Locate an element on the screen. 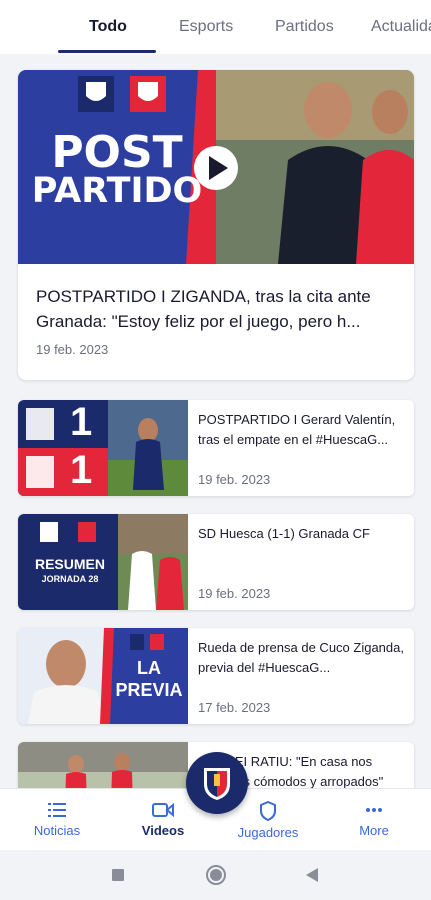 The width and height of the screenshot is (431, 900). overlay-partido: PARTIDO is located at coordinates (117, 191).